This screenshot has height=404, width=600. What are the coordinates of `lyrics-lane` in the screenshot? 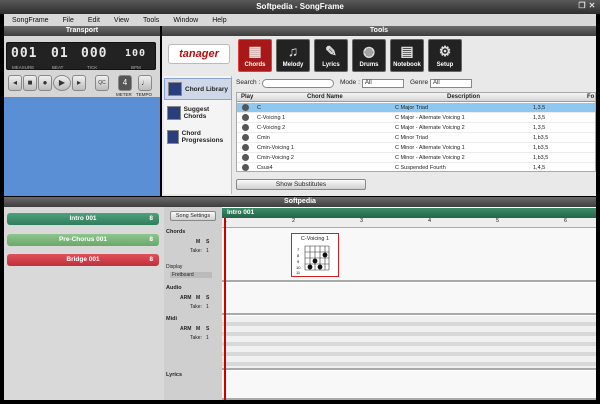 It's located at (409, 385).